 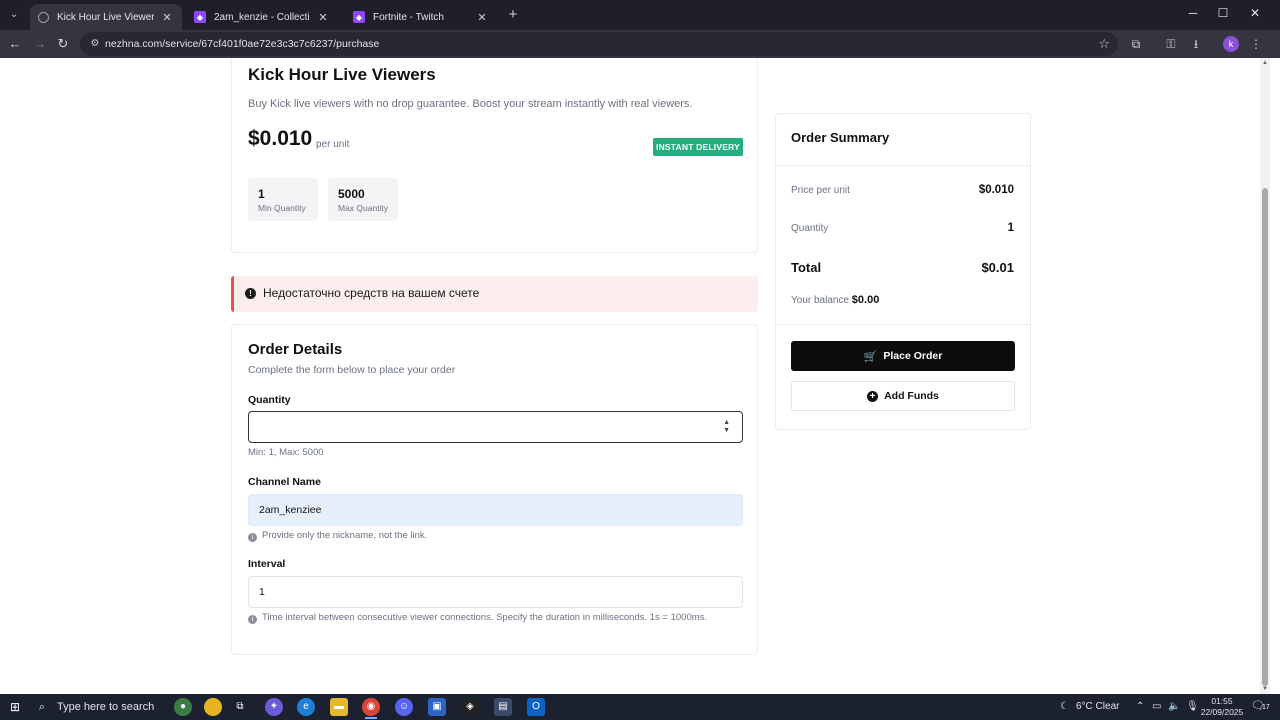 I want to click on tab-kick-hour-live-viewers: Kick Hour Live Viewers - SMM P ✕, so click(x=106, y=17).